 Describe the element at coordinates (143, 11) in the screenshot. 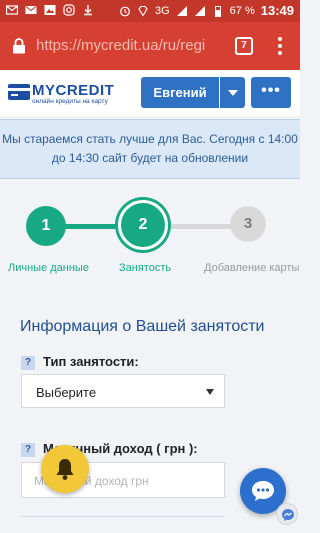

I see `diamond-icon` at that location.